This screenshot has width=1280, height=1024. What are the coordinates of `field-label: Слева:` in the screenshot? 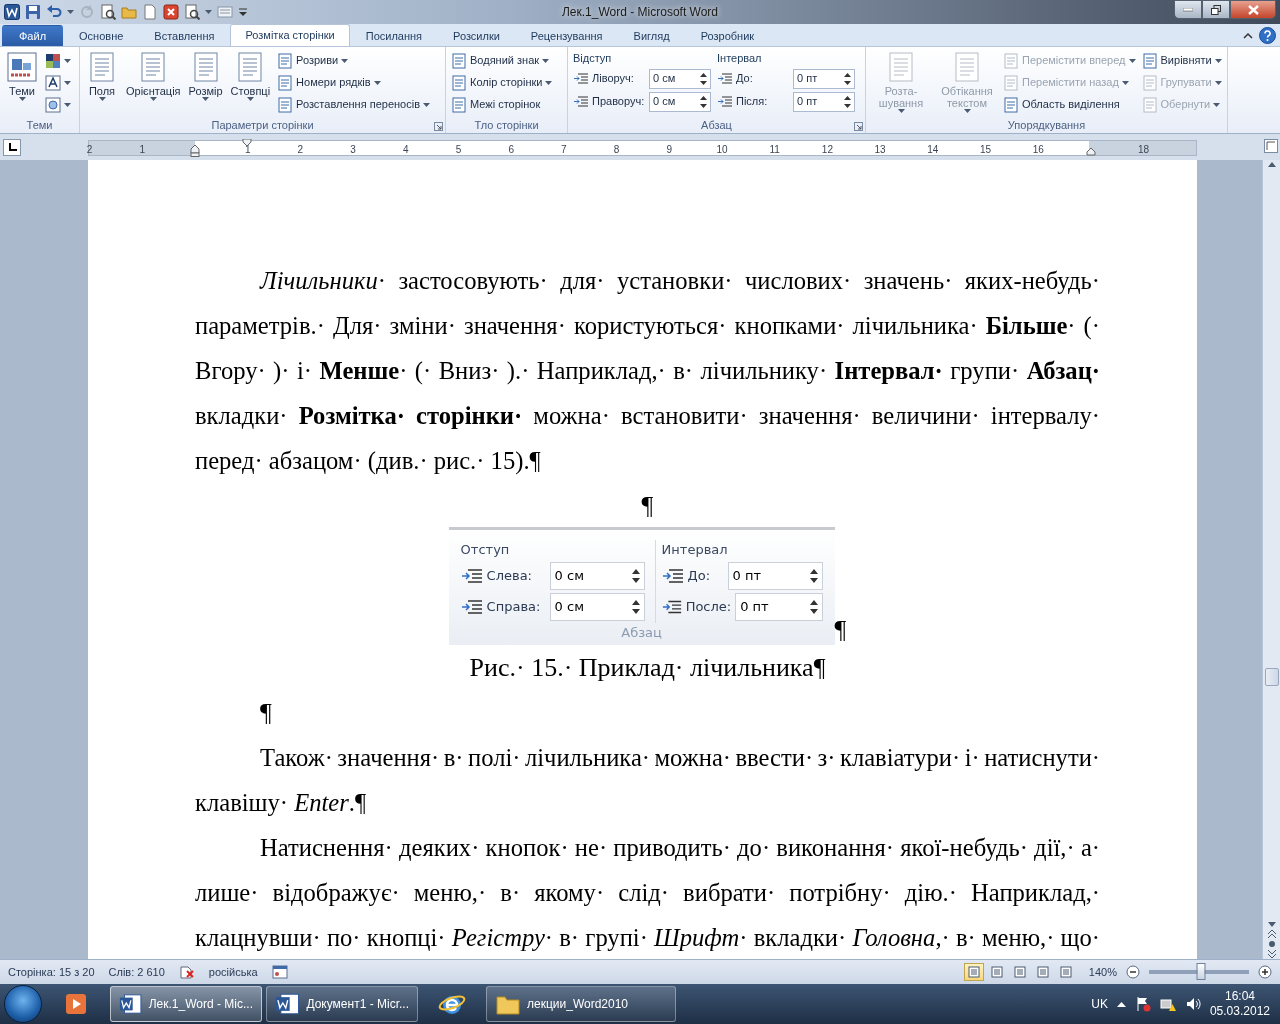 It's located at (509, 576).